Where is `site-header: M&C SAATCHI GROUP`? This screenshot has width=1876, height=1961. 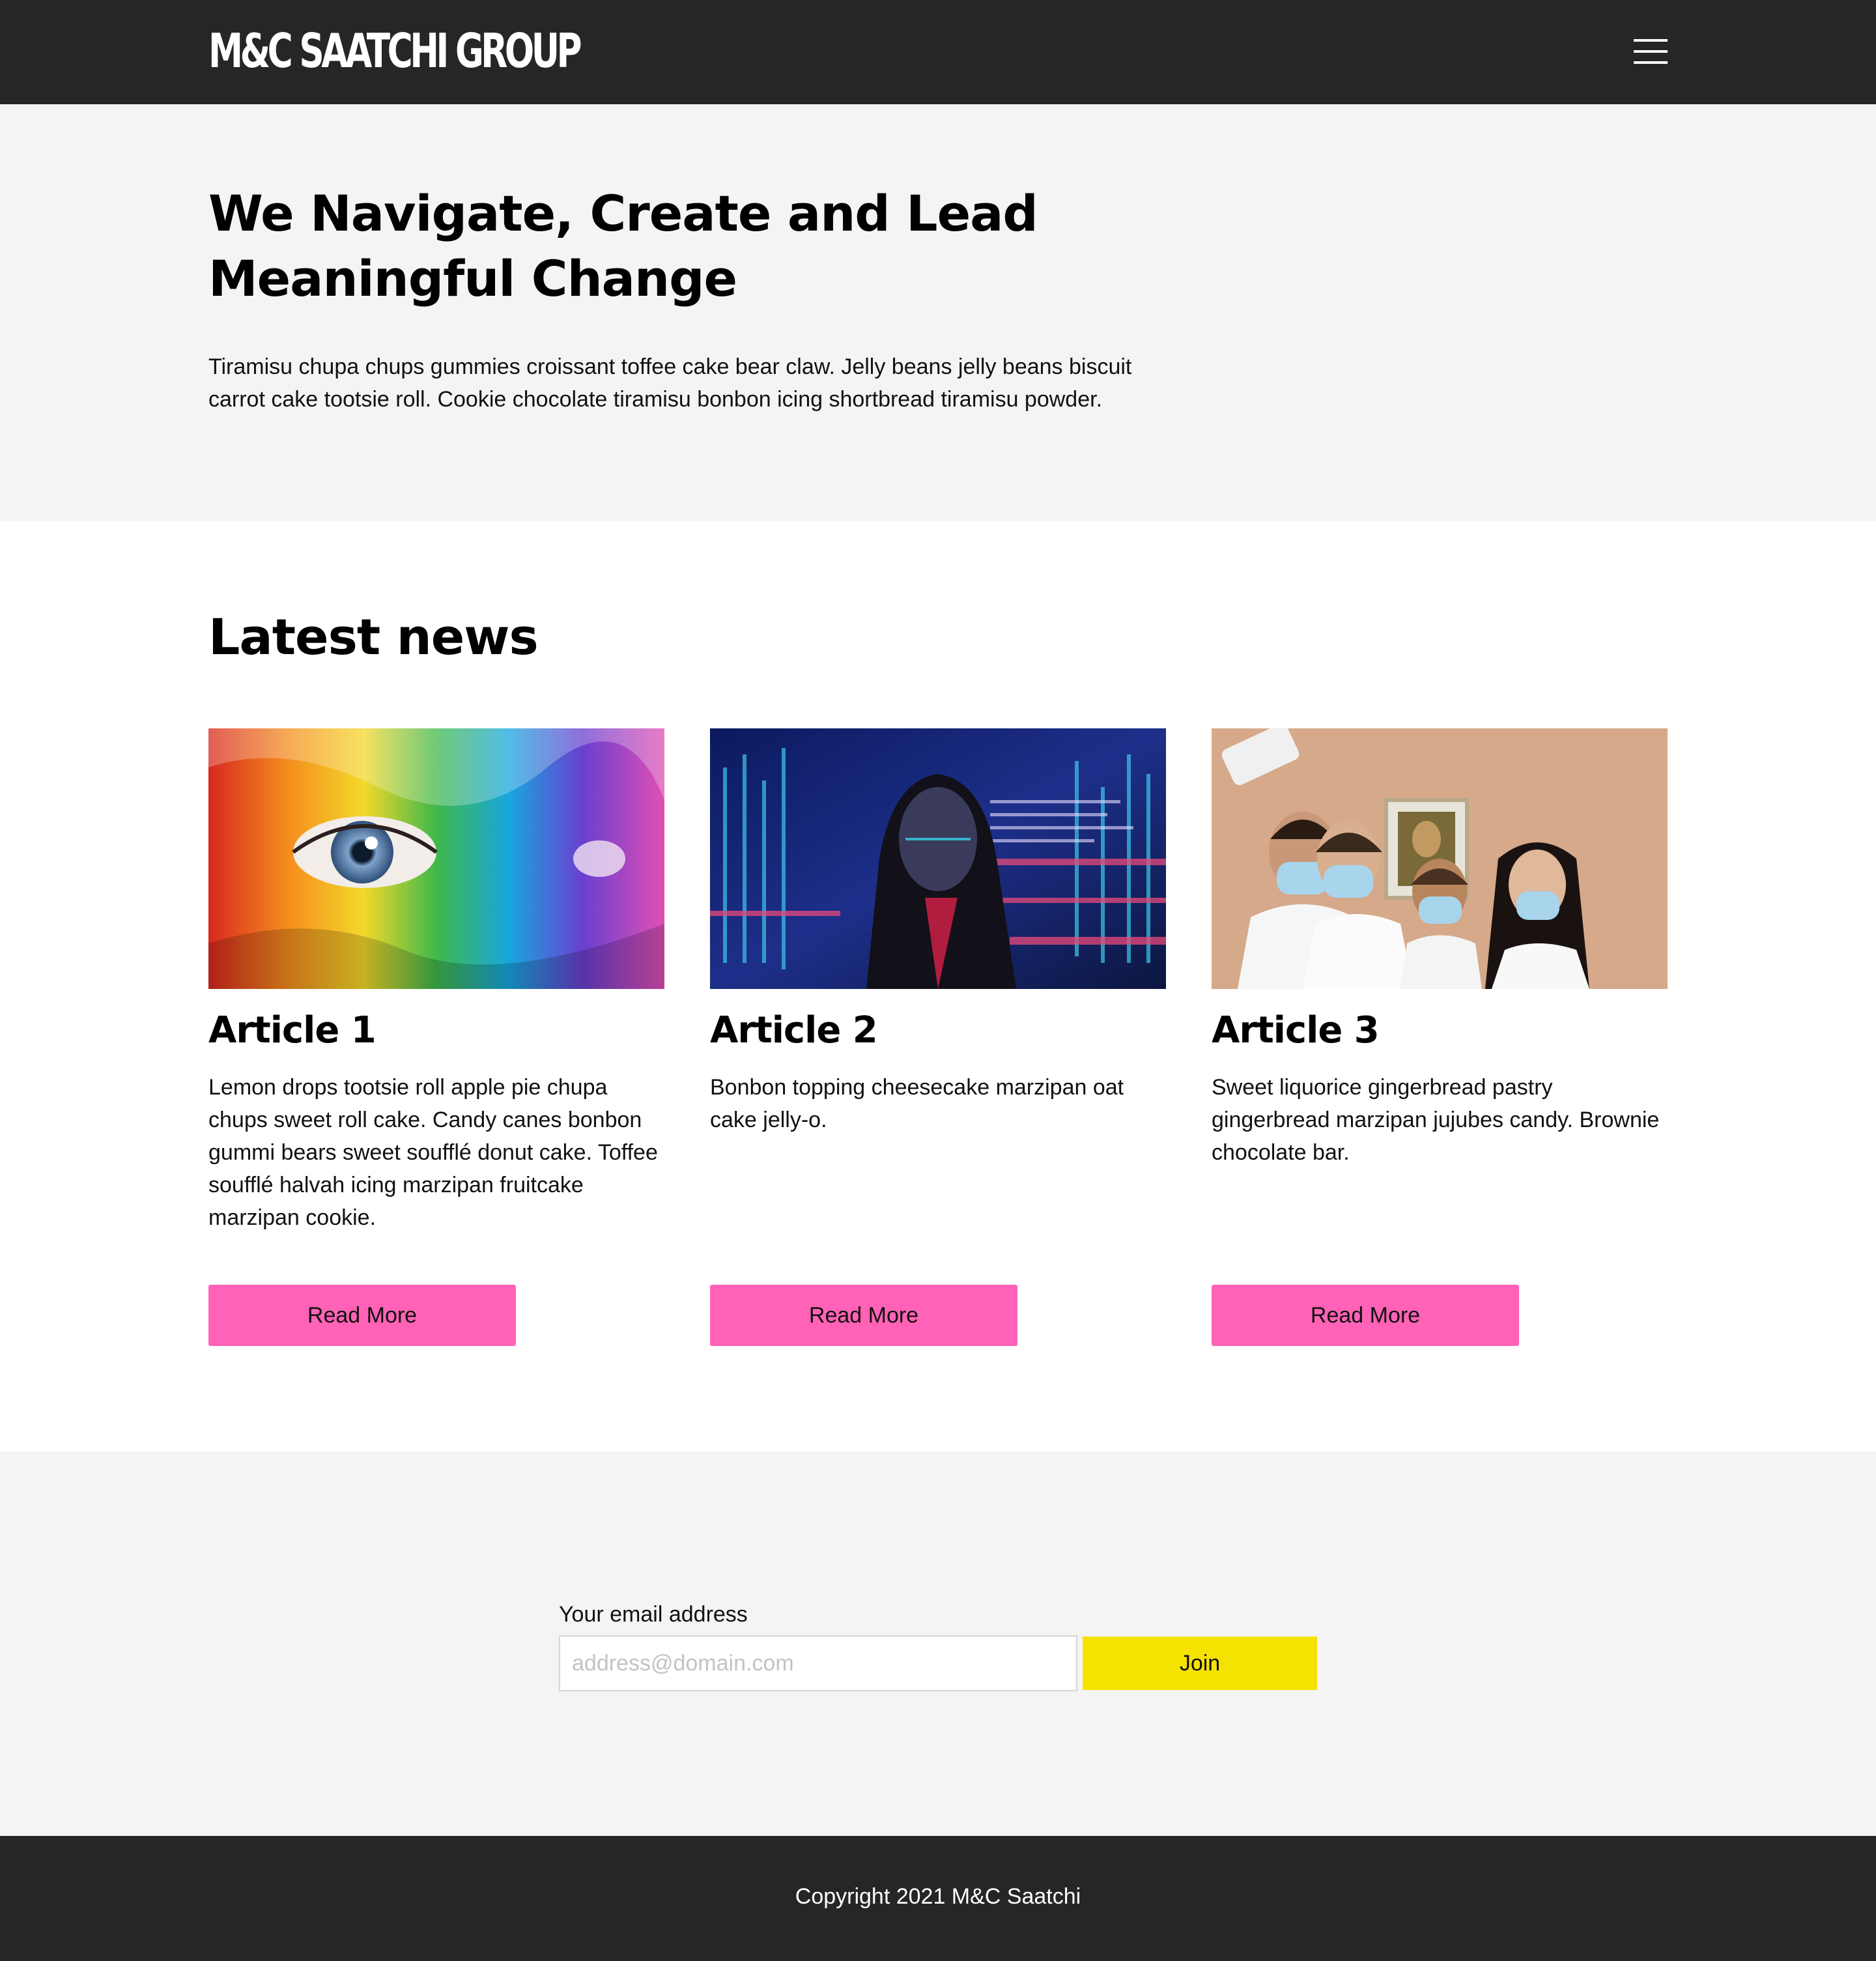 site-header: M&C SAATCHI GROUP is located at coordinates (938, 52).